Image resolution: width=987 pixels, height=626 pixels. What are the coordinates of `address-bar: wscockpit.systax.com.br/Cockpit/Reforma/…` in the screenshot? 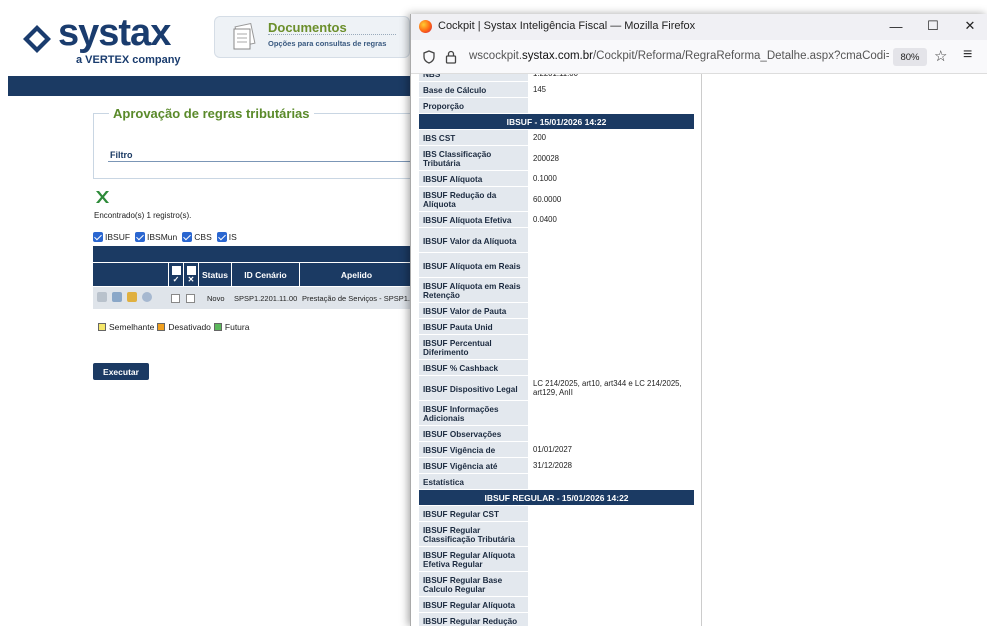 It's located at (699, 57).